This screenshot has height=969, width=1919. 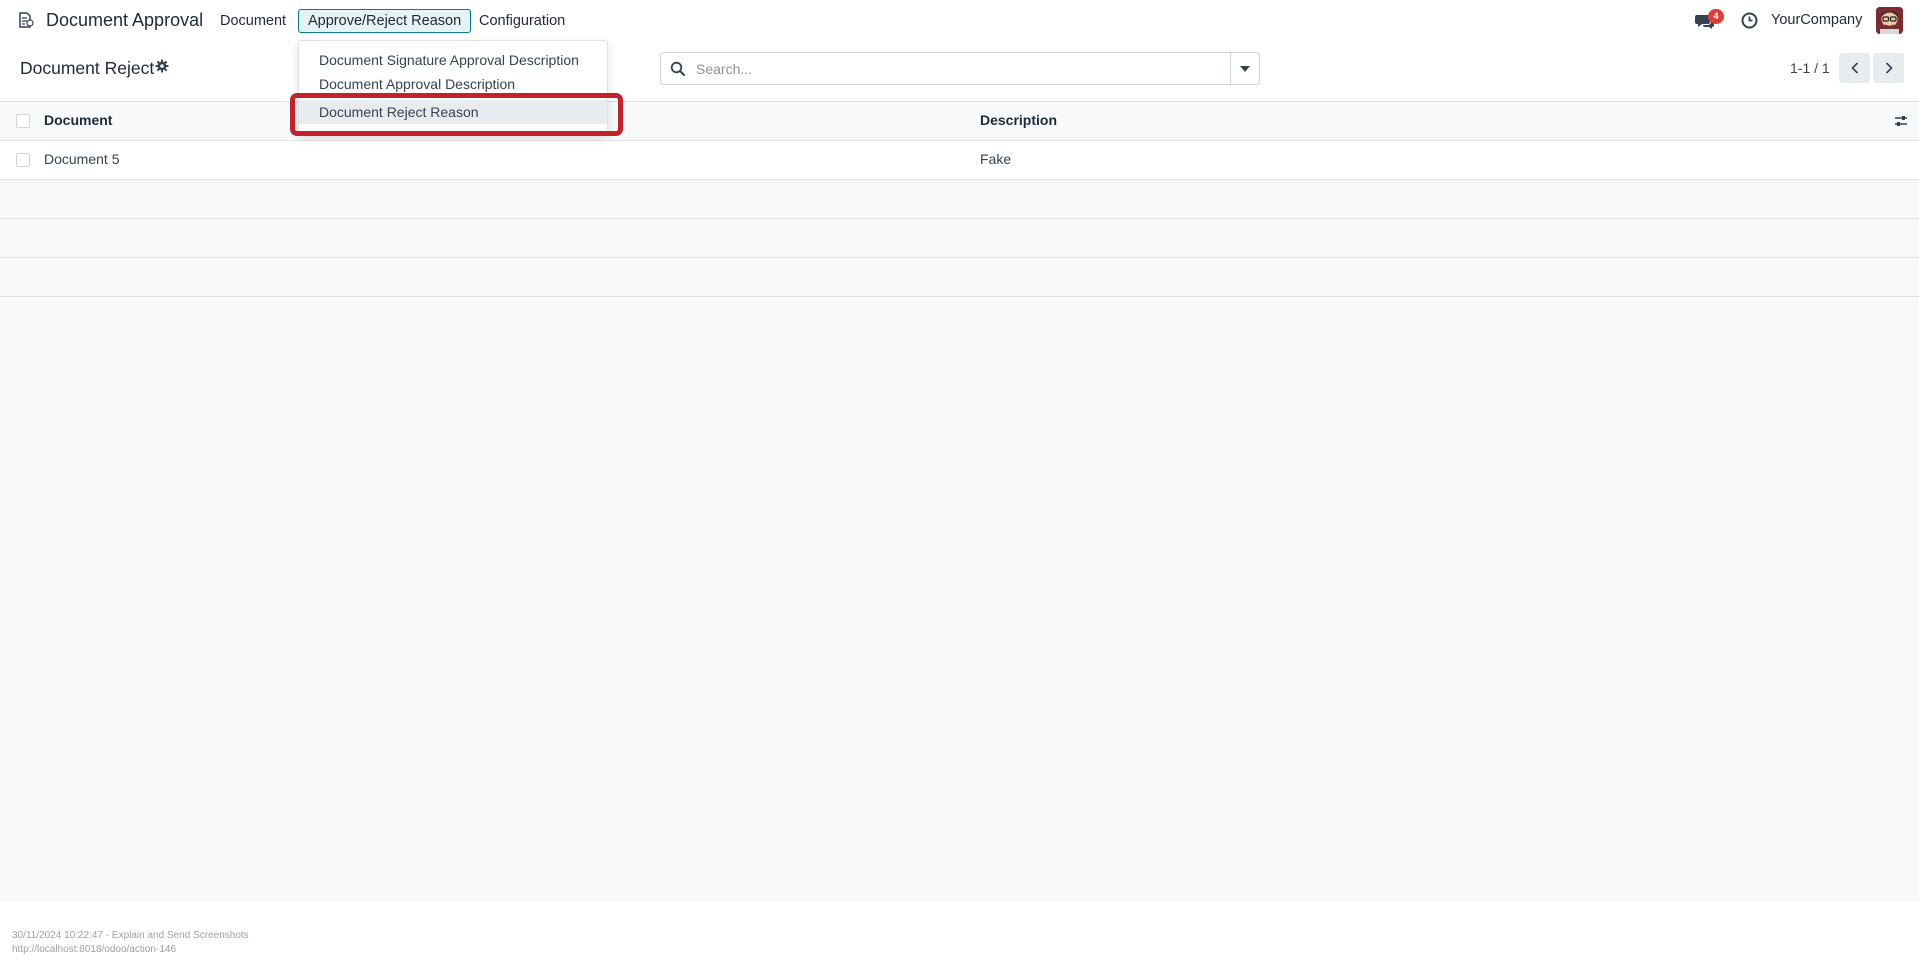 I want to click on control-panel: Document Reject 1-1 / 1, so click(x=959, y=72).